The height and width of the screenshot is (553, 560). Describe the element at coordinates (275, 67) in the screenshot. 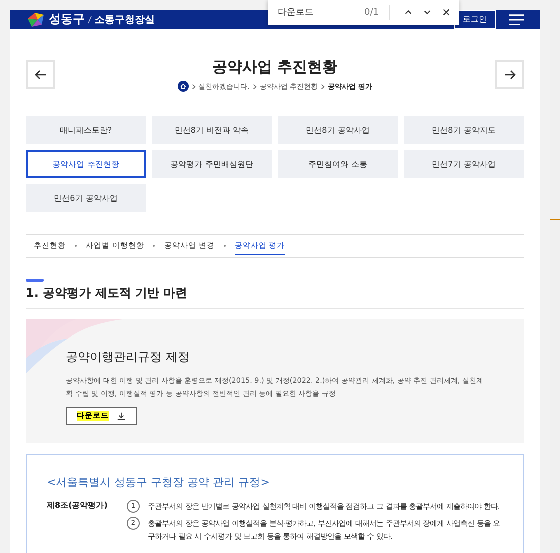

I see `page-title: 공약사업 추진현황` at that location.